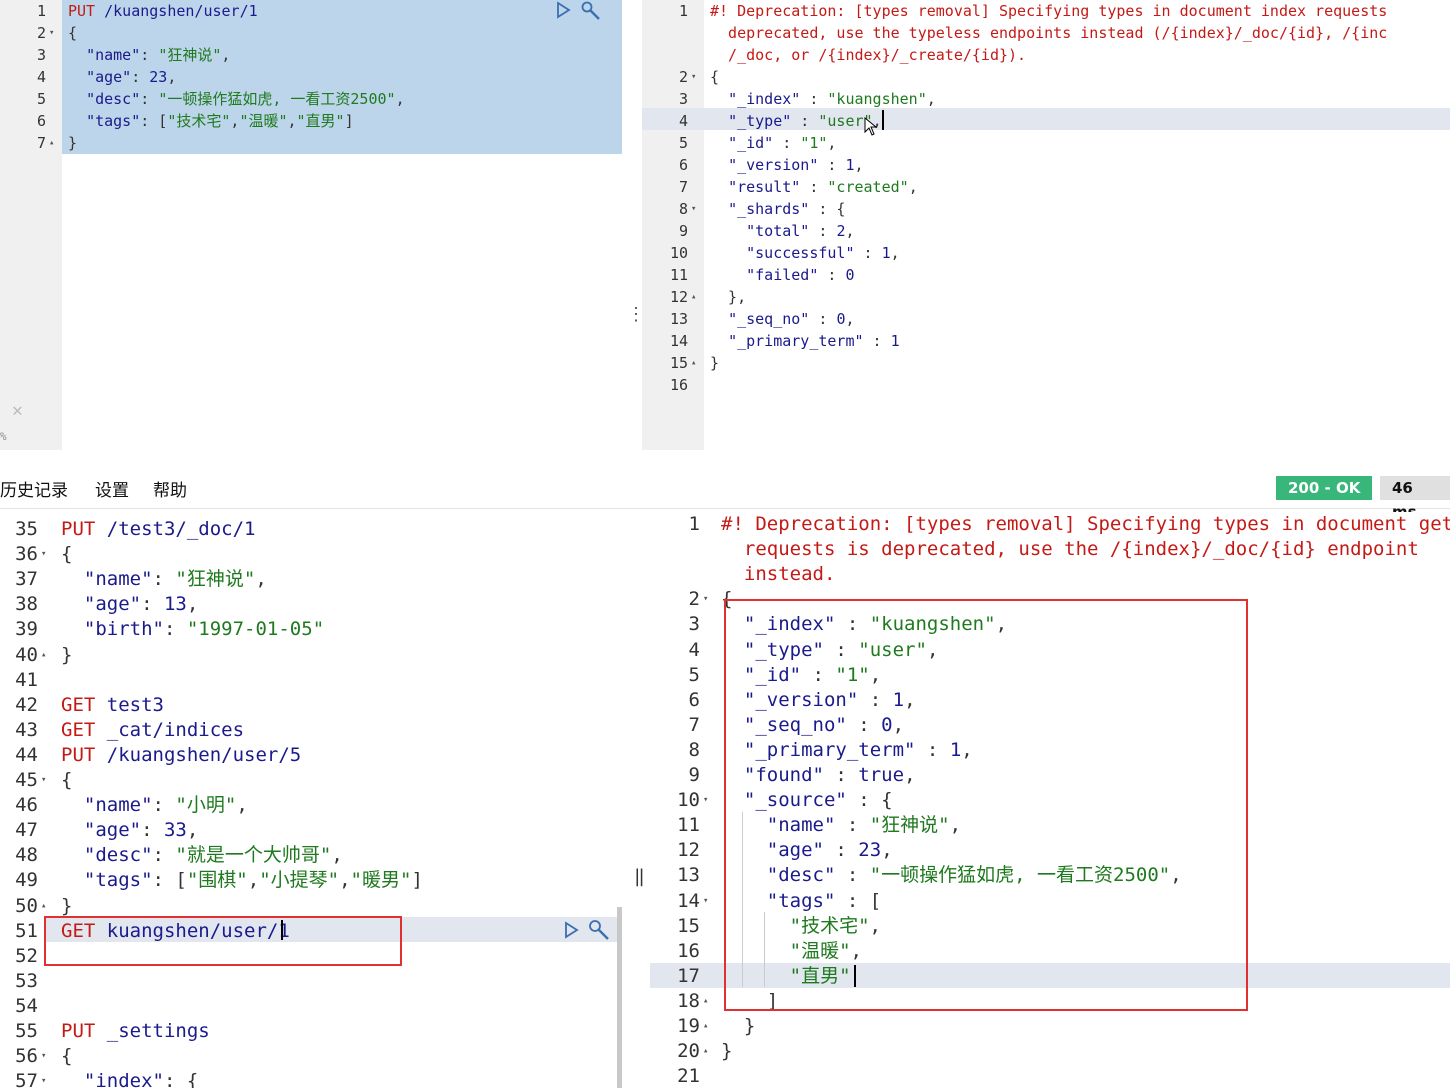 The height and width of the screenshot is (1088, 1450). What do you see at coordinates (728, 297) in the screenshot?
I see `code-line: },` at bounding box center [728, 297].